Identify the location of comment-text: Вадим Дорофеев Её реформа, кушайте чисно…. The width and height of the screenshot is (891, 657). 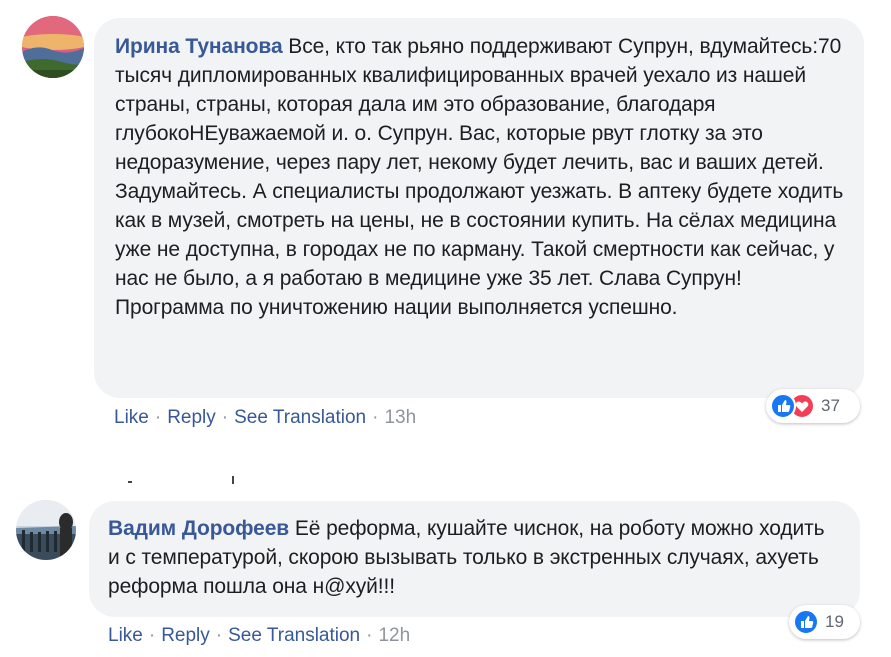
(474, 557).